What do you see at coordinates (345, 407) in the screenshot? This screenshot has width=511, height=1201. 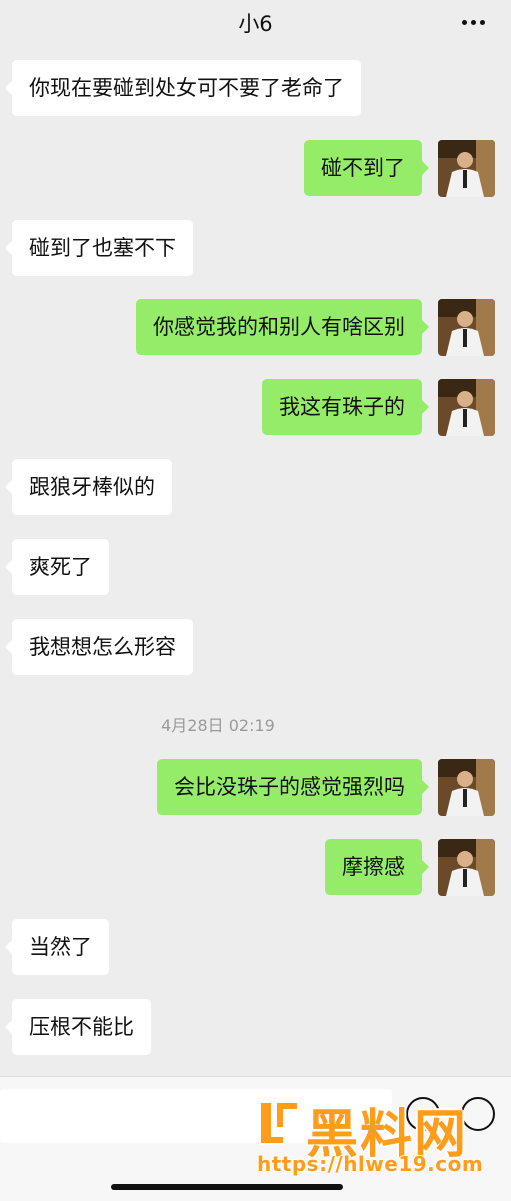 I see `message-bubble: 我这有珠子的` at bounding box center [345, 407].